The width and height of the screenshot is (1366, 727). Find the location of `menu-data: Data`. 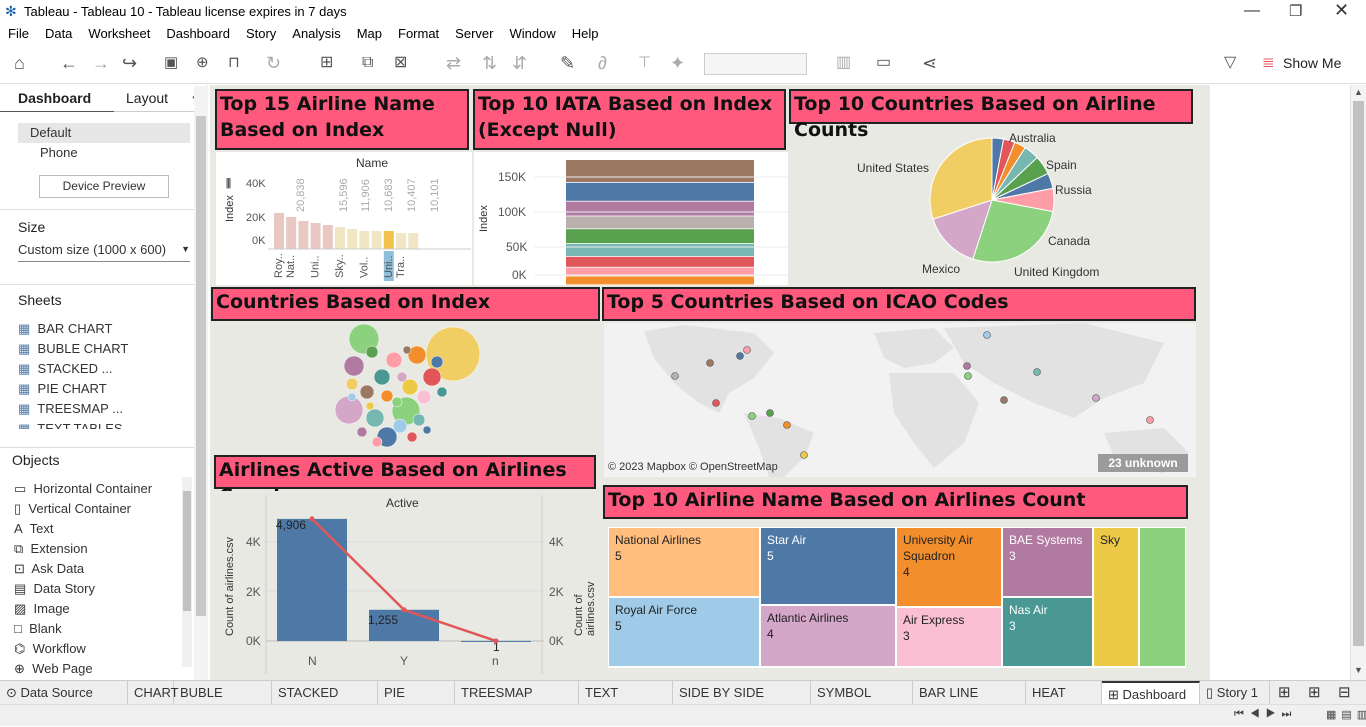

menu-data: Data is located at coordinates (58, 33).